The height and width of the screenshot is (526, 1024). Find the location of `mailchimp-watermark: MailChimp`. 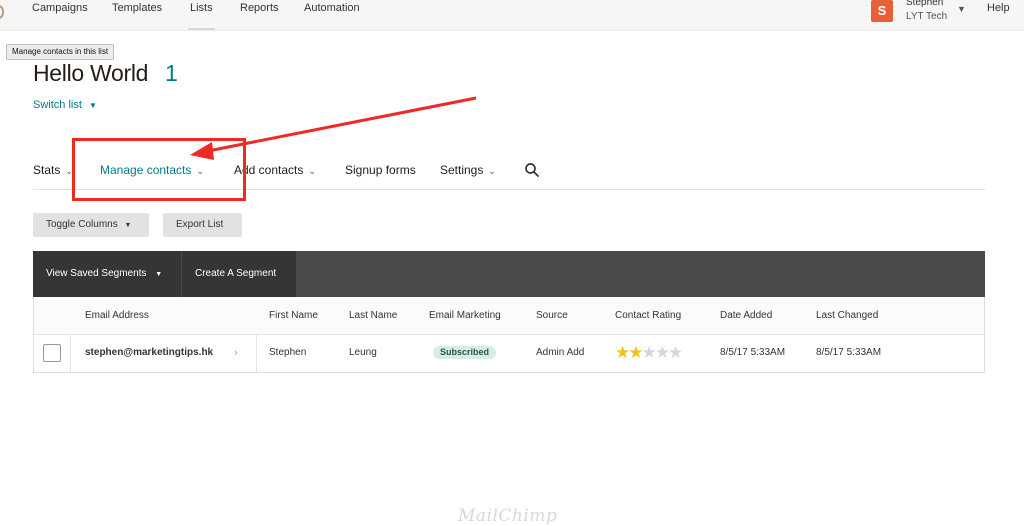

mailchimp-watermark: MailChimp is located at coordinates (508, 516).